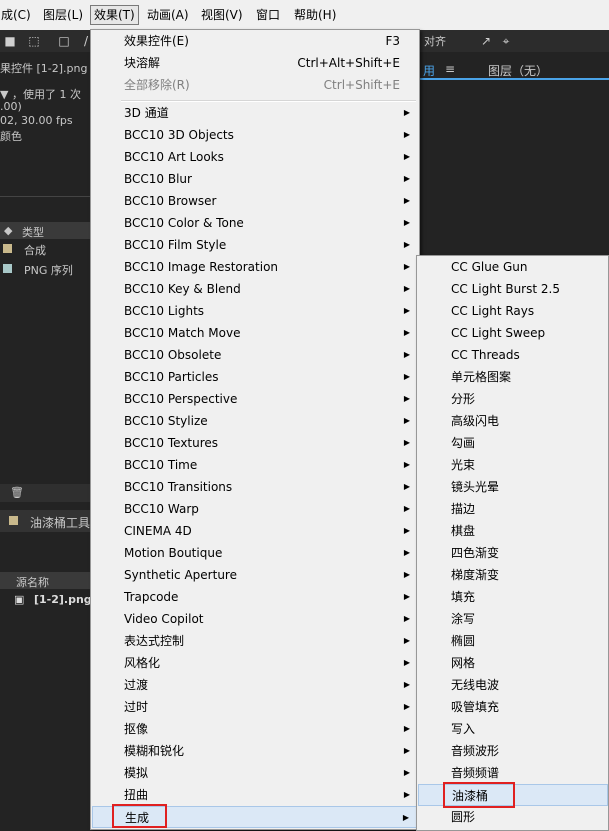 This screenshot has width=609, height=831. What do you see at coordinates (518, 71) in the screenshot?
I see `layer-none-label: 图层（无）` at bounding box center [518, 71].